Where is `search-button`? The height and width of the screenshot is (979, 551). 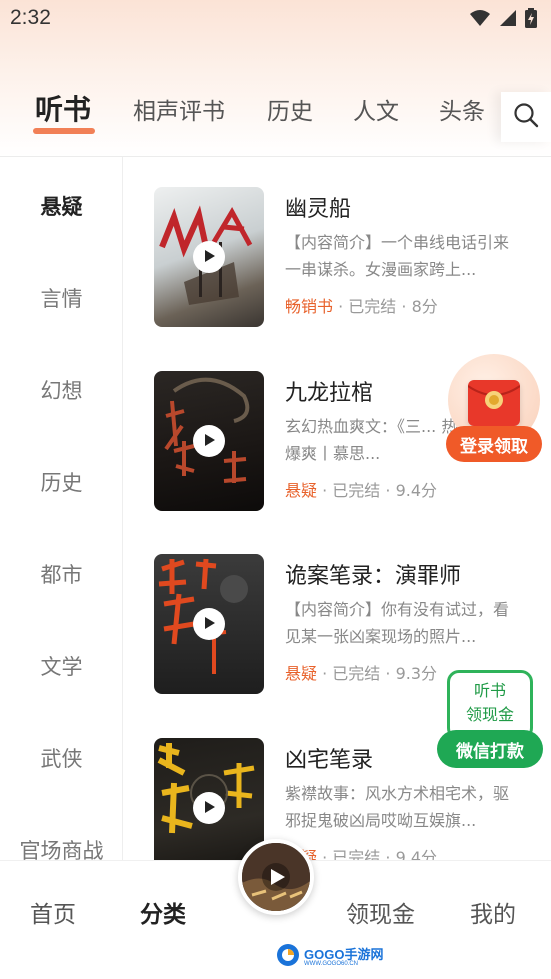
search-button is located at coordinates (526, 117).